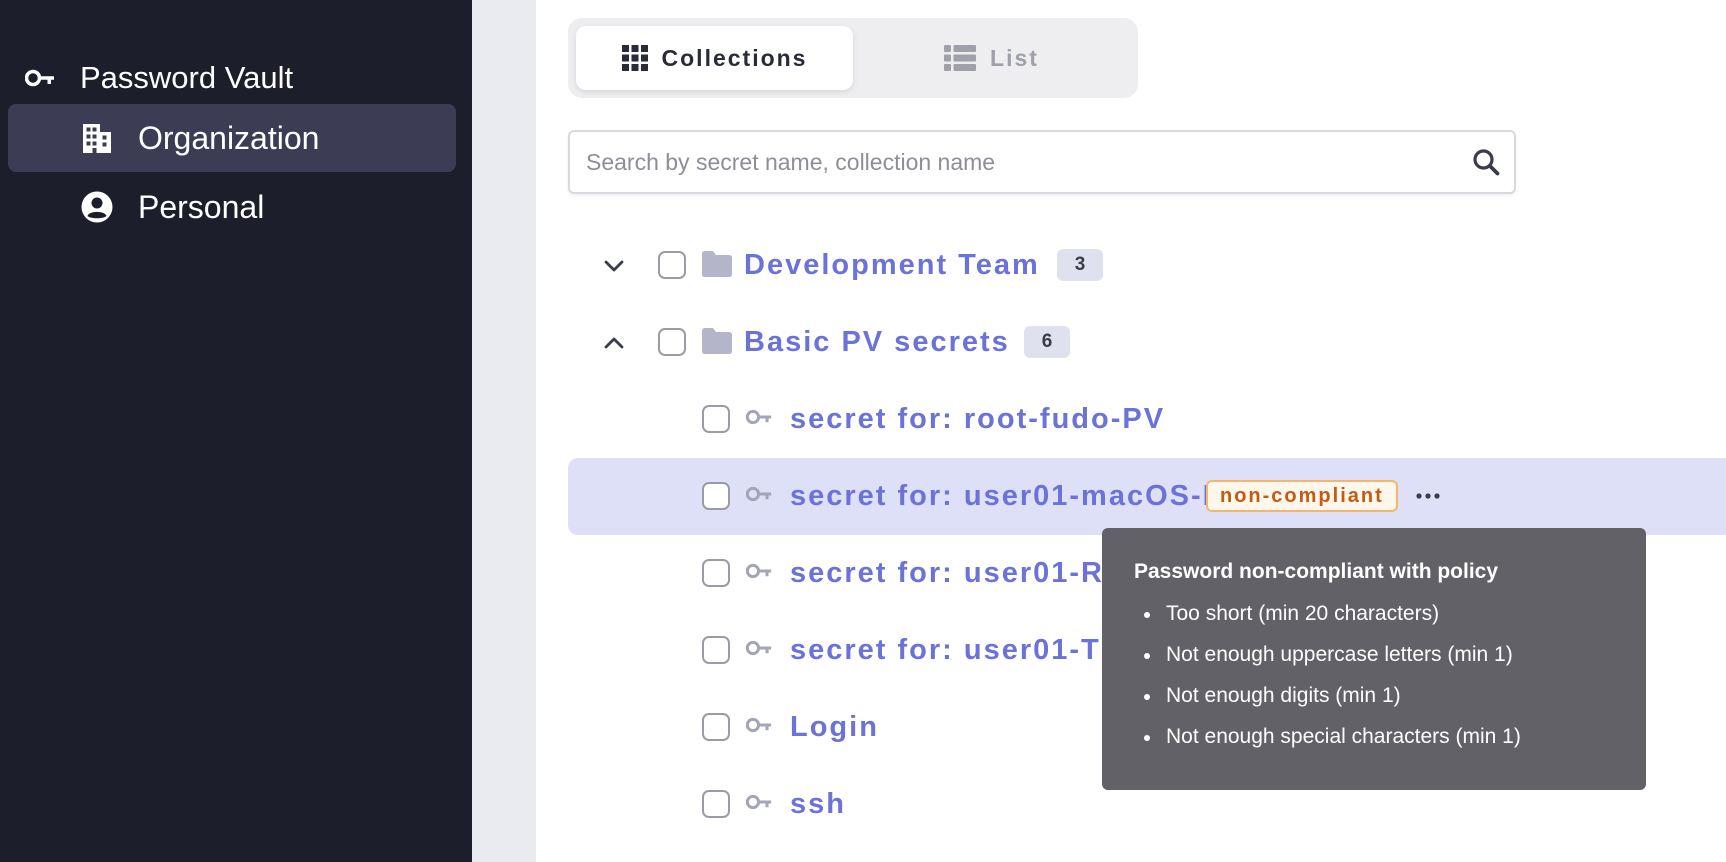 The width and height of the screenshot is (1726, 862). What do you see at coordinates (97, 138) in the screenshot?
I see `building-icon` at bounding box center [97, 138].